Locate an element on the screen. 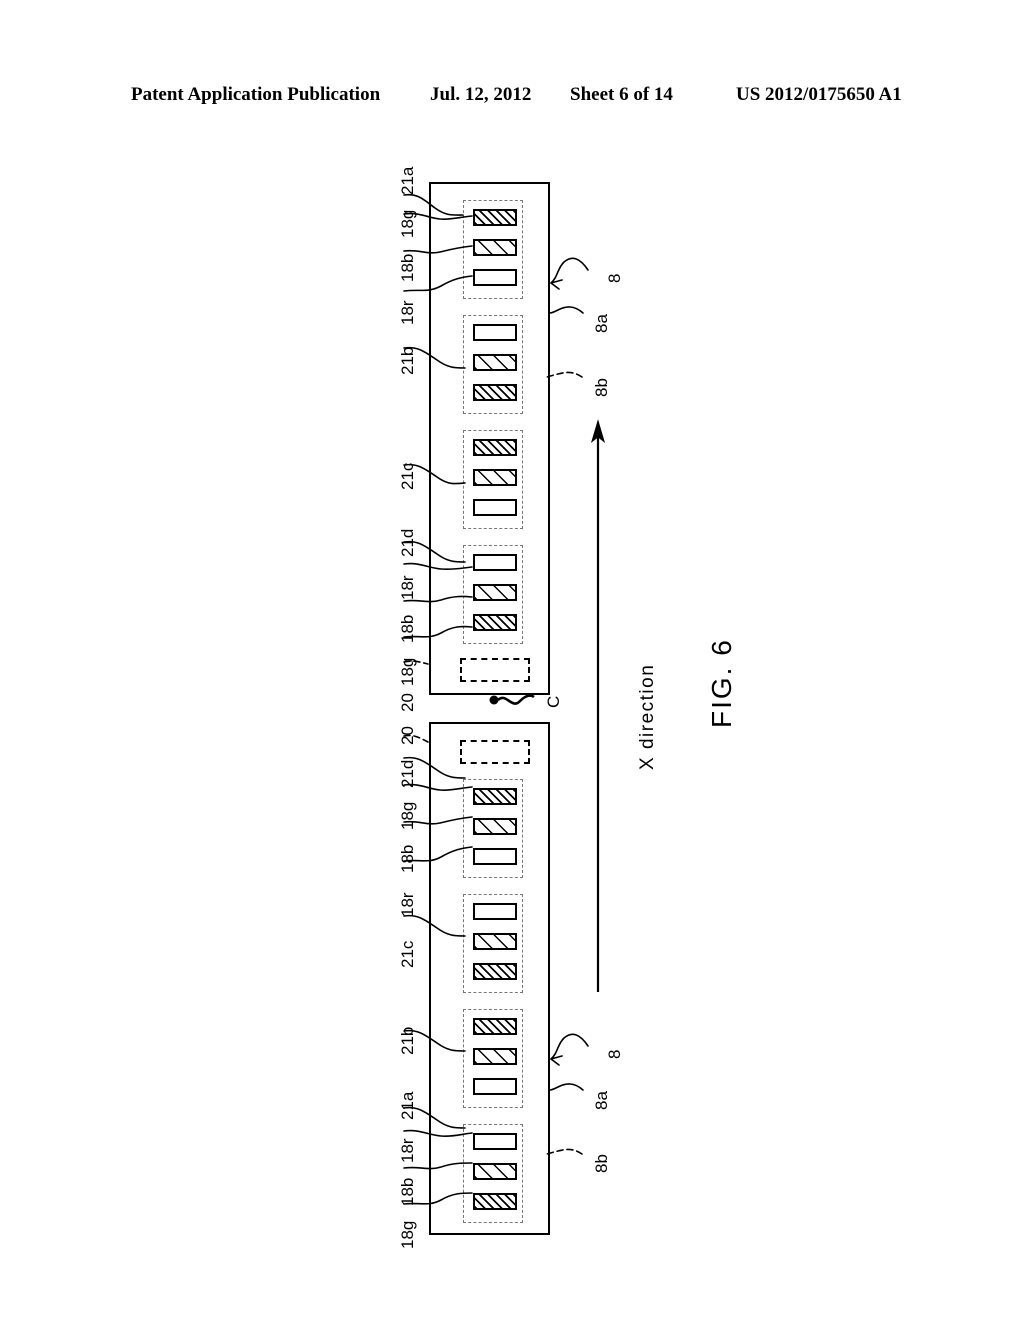 The height and width of the screenshot is (1320, 1024). x-direction-arrow is located at coordinates (598, 705).